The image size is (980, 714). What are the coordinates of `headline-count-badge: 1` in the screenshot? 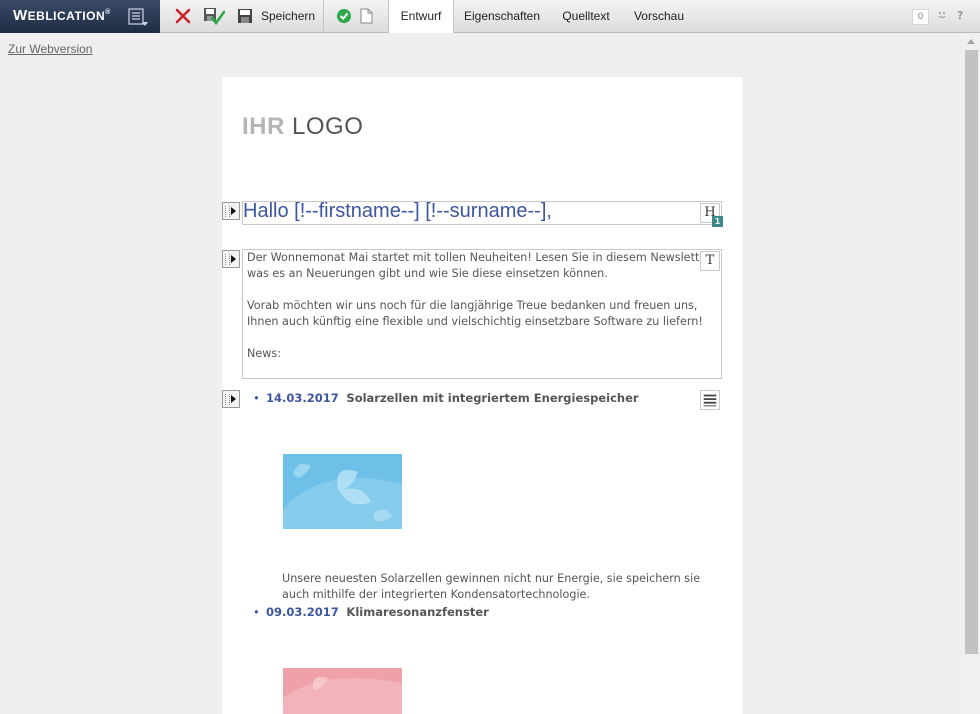 It's located at (717, 221).